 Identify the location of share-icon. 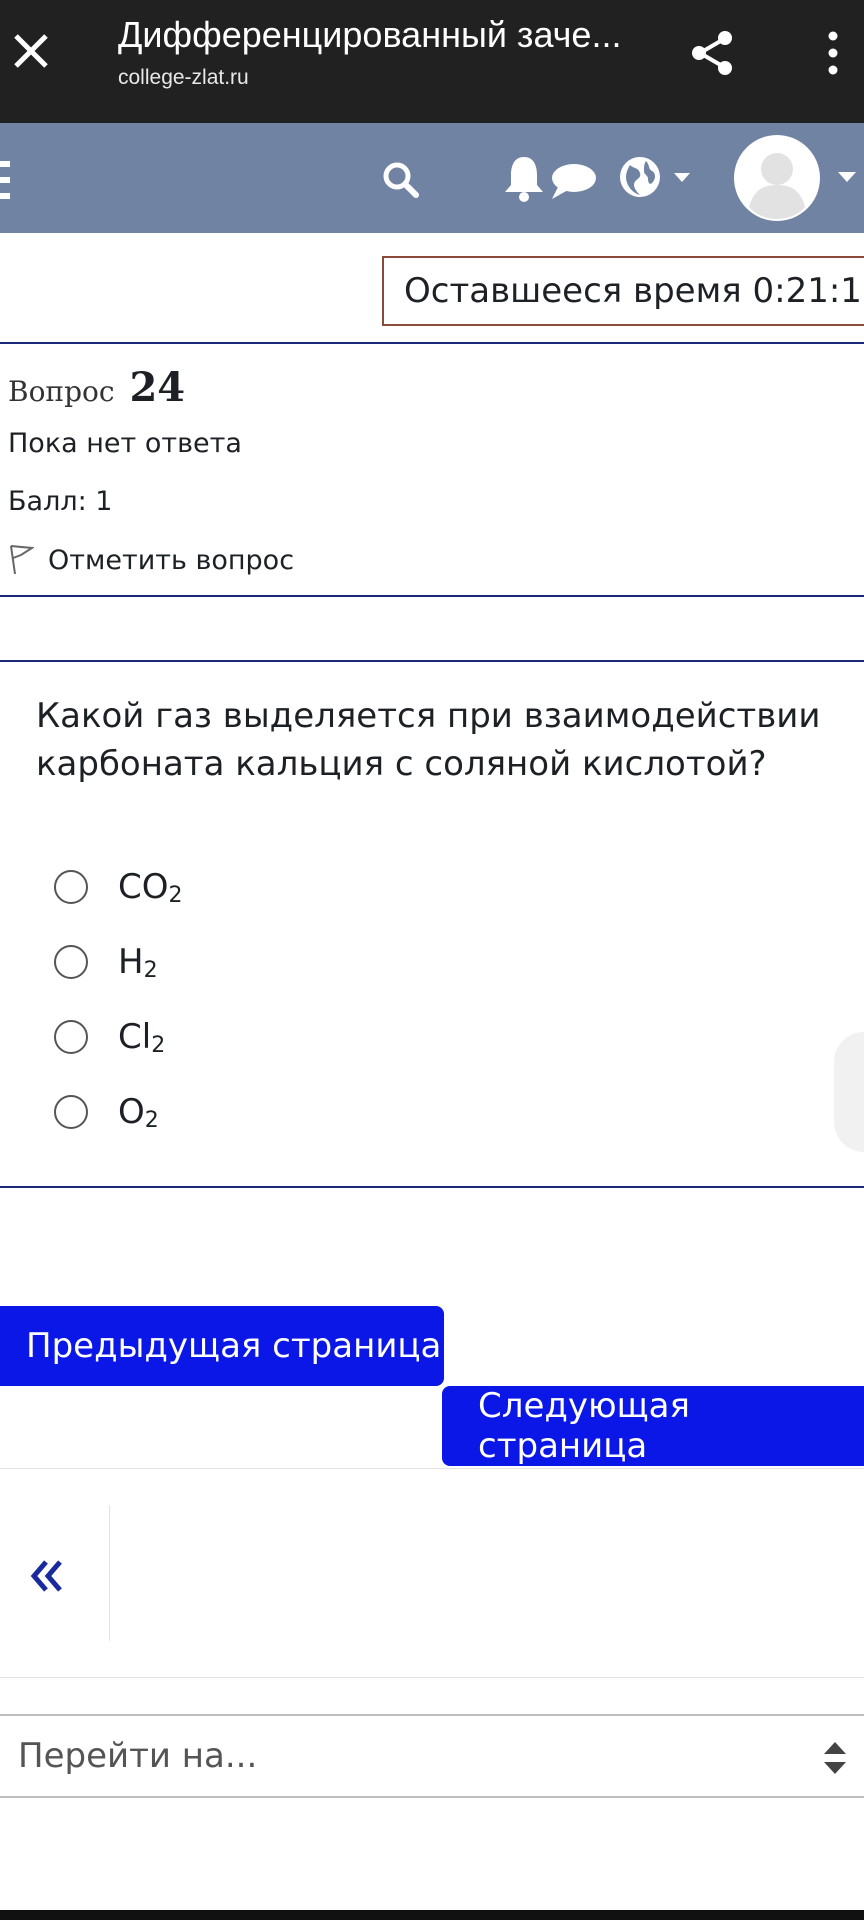
(713, 53).